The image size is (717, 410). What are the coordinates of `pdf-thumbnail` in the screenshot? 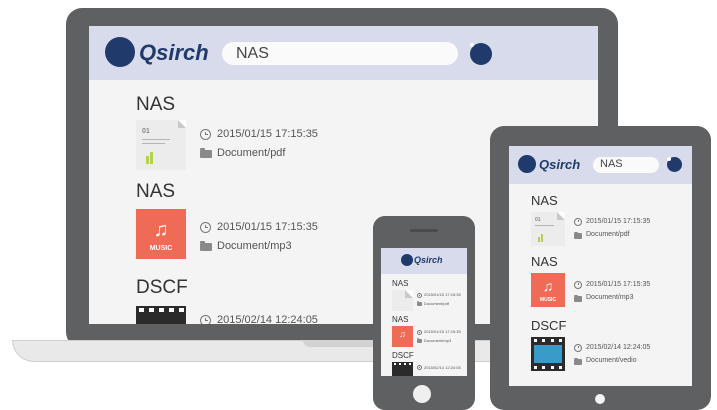 It's located at (402, 300).